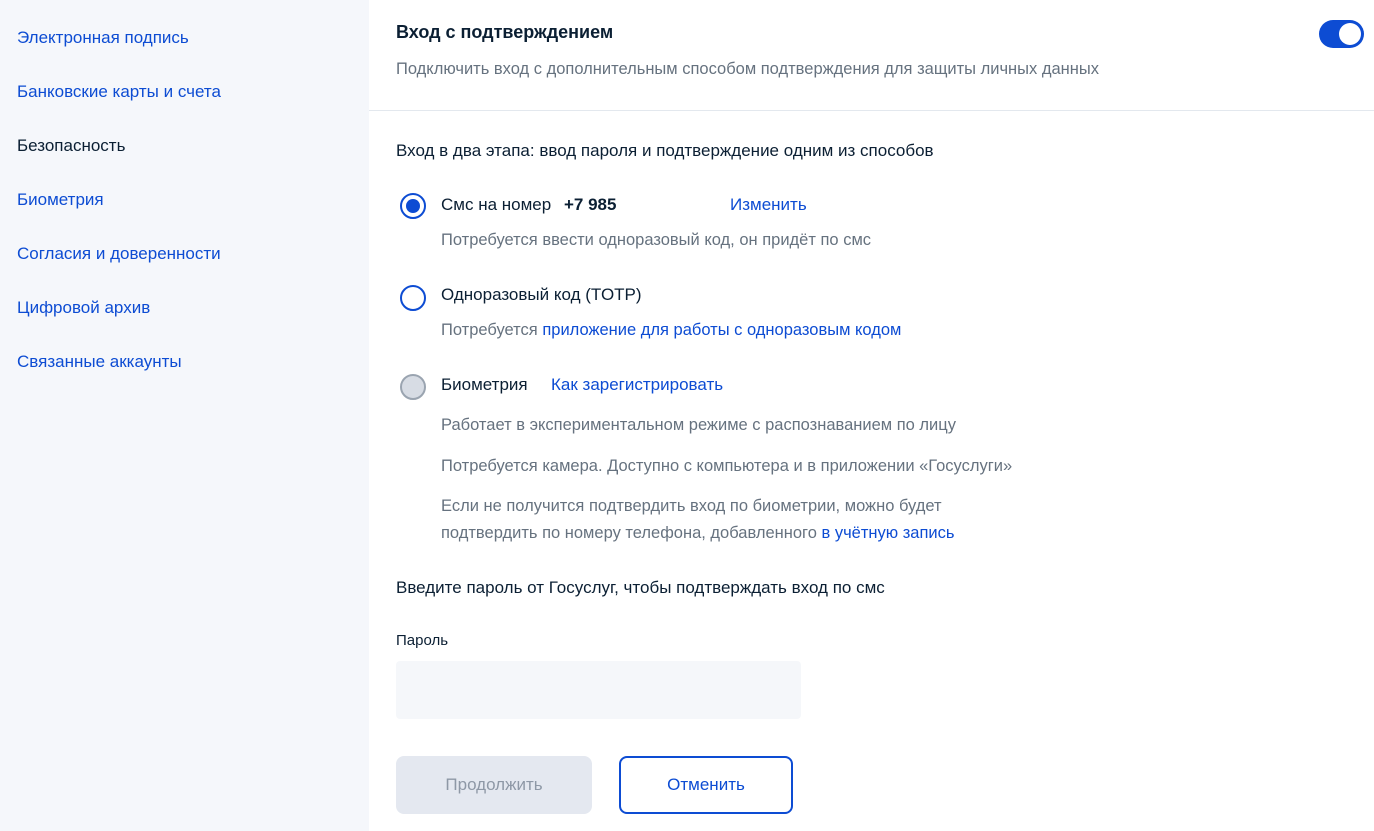 The height and width of the screenshot is (831, 1374). Describe the element at coordinates (99, 362) in the screenshot. I see `sidebar-item-linked-accounts: Связанные аккаунты` at that location.